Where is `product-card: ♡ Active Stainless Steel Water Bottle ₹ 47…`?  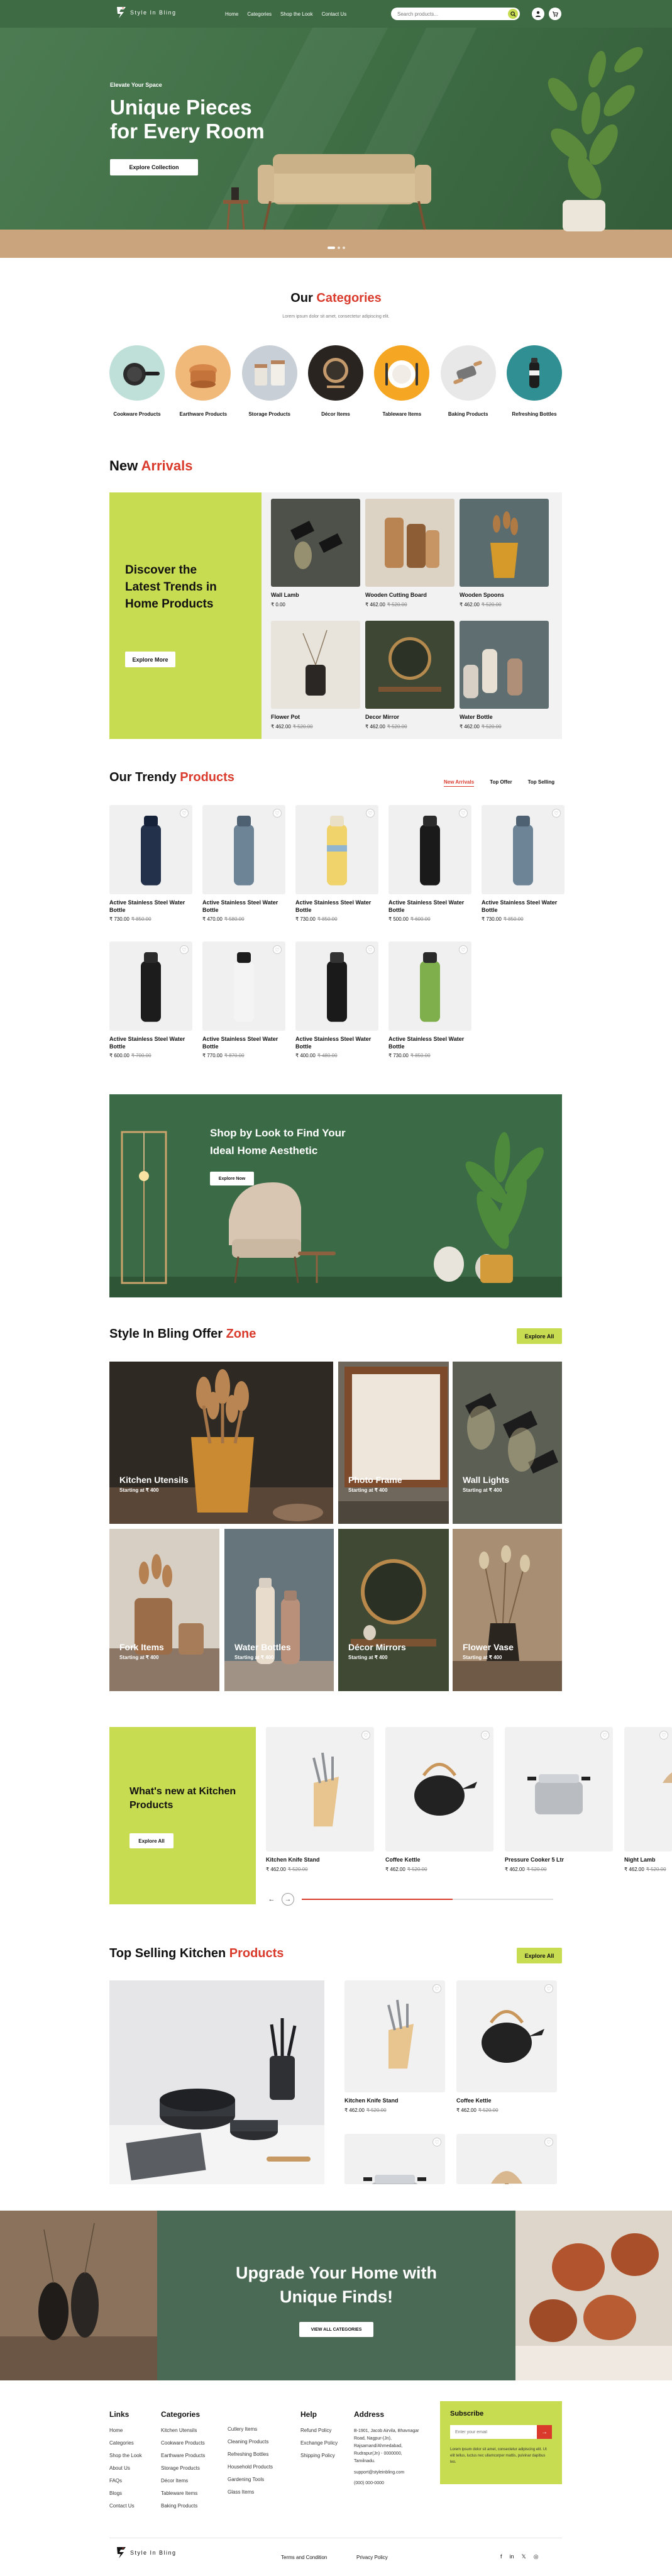
product-card: ♡ Active Stainless Steel Water Bottle ₹ 47… is located at coordinates (244, 863).